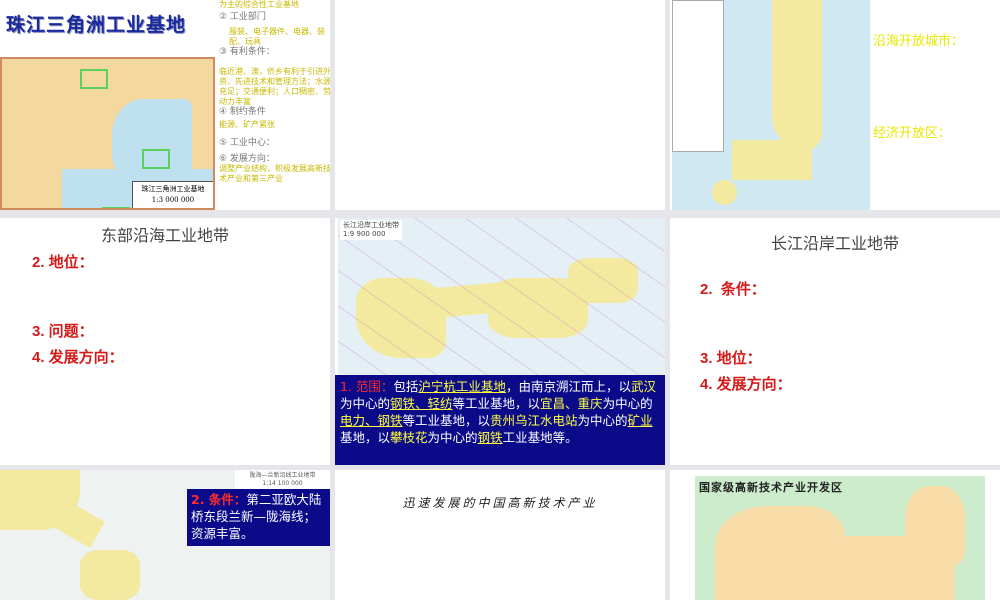  I want to click on map-title: 国家级高新技术产业开发区, so click(771, 487).